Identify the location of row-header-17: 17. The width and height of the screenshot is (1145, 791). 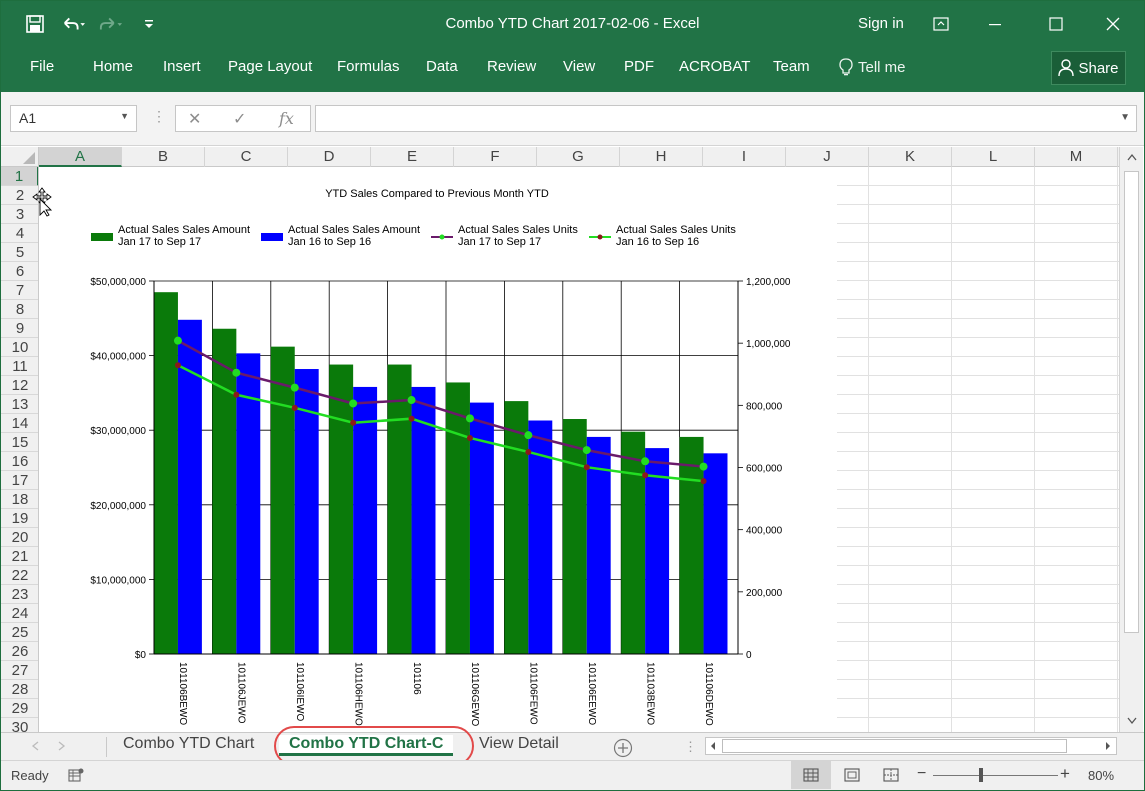
(19, 480).